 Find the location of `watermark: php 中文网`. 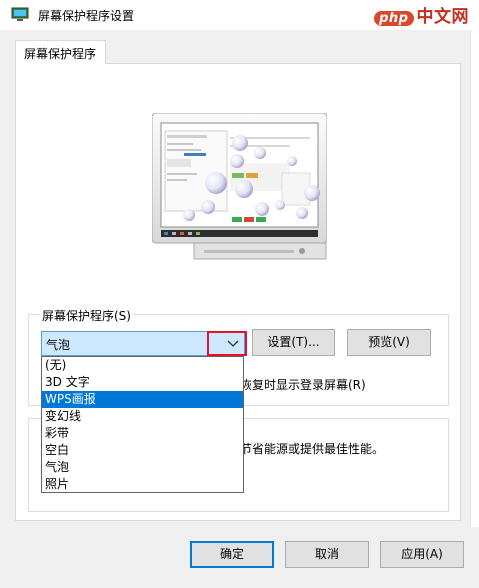

watermark: php 中文网 is located at coordinates (421, 14).